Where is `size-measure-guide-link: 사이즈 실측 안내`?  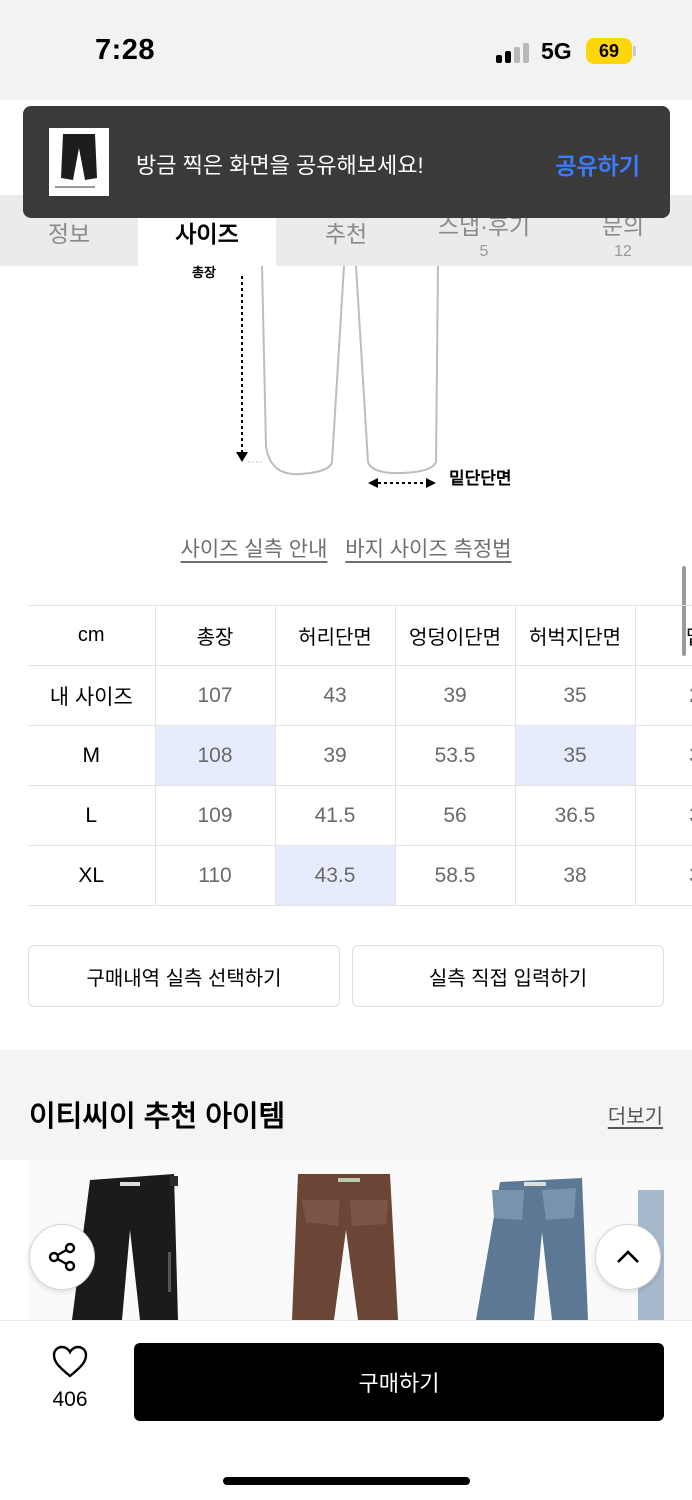 size-measure-guide-link: 사이즈 실측 안내 is located at coordinates (254, 549).